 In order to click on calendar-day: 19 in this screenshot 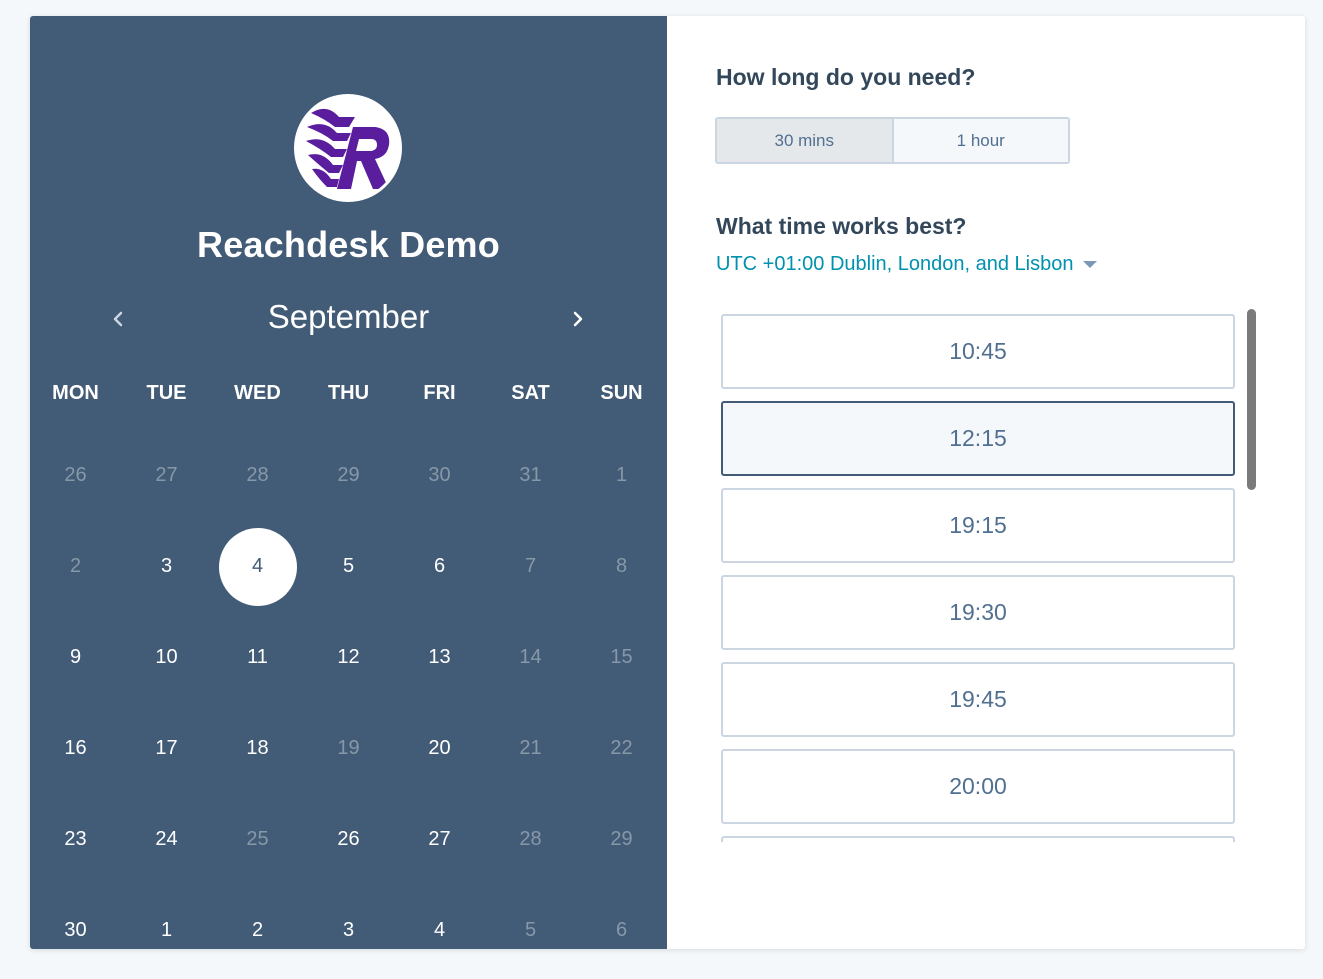, I will do `click(348, 748)`.